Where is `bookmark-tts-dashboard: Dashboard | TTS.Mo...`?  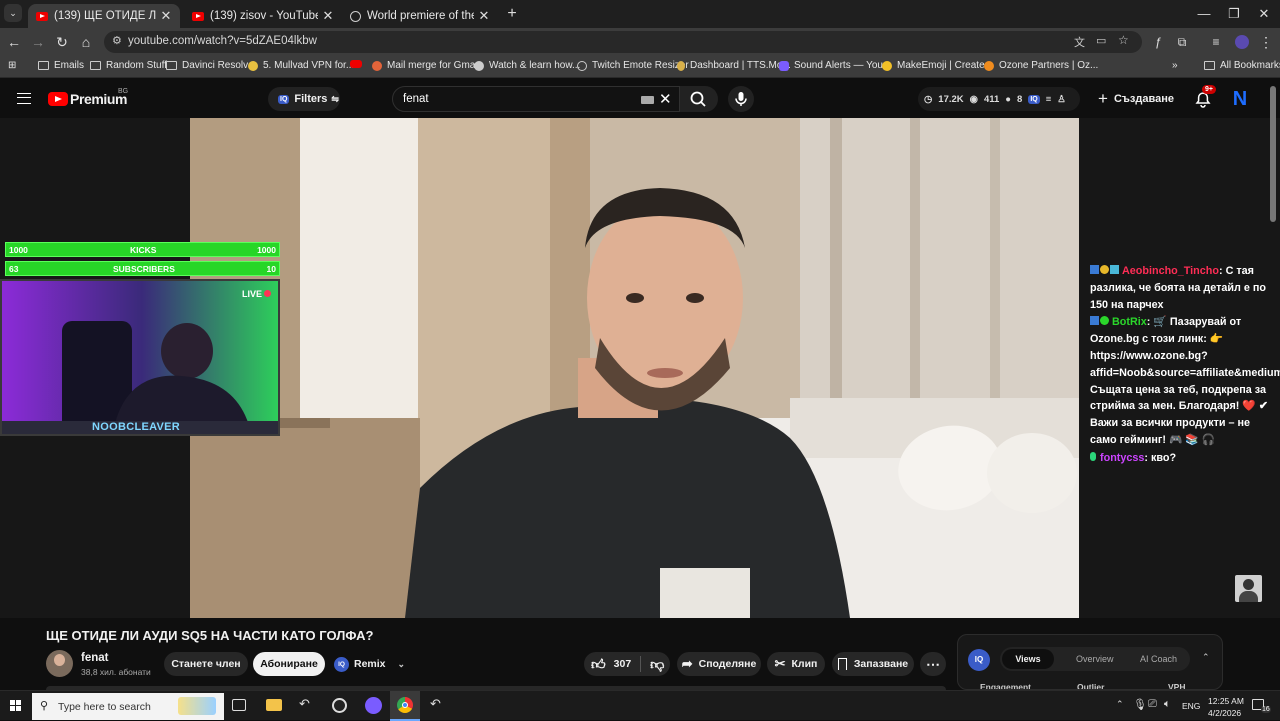 bookmark-tts-dashboard: Dashboard | TTS.Mo... is located at coordinates (734, 65).